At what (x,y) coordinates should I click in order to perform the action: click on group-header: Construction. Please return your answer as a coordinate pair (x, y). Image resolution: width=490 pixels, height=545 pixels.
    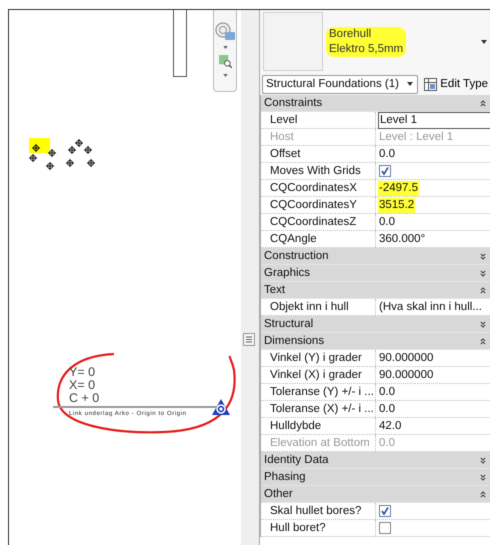
    Looking at the image, I should click on (375, 256).